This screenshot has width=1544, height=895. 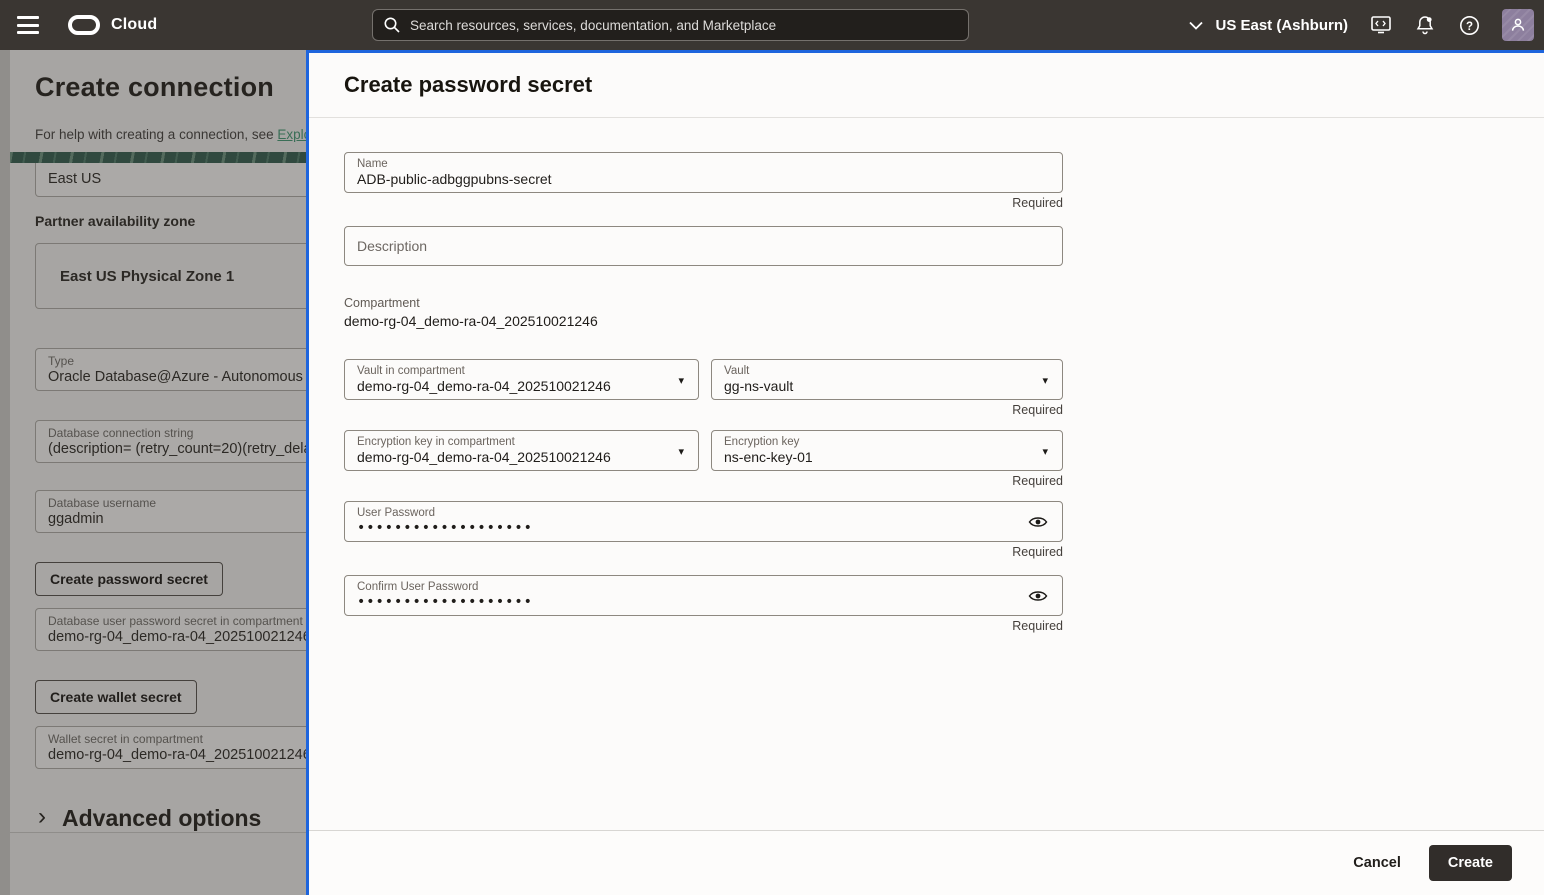 What do you see at coordinates (162, 818) in the screenshot?
I see `advanced-options-label: Advanced options` at bounding box center [162, 818].